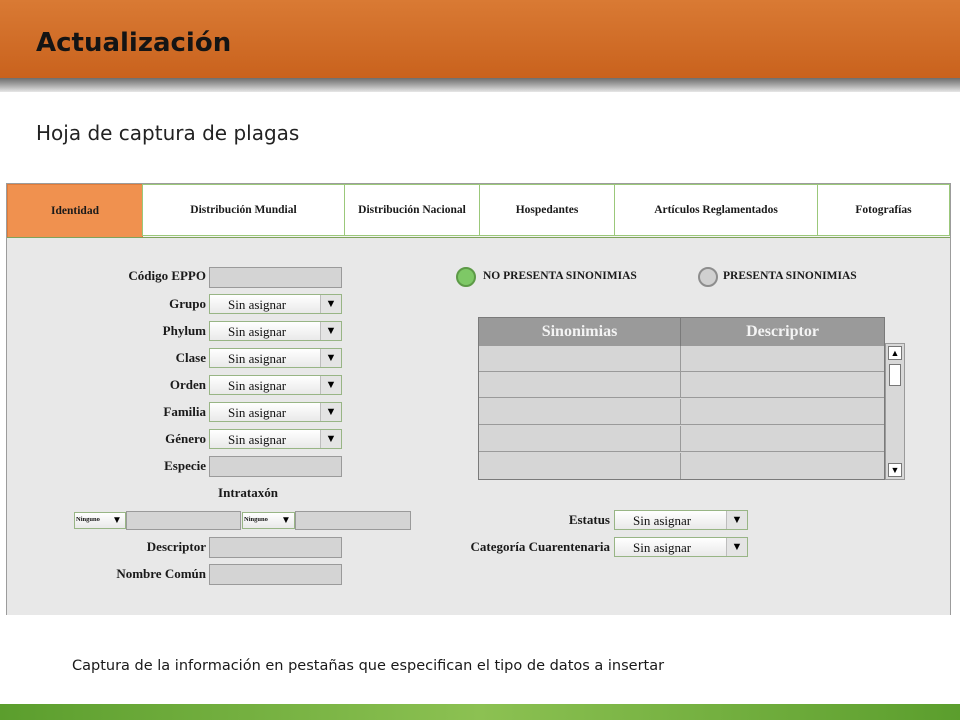  Describe the element at coordinates (275, 277) in the screenshot. I see `codigo-eppo-input` at that location.